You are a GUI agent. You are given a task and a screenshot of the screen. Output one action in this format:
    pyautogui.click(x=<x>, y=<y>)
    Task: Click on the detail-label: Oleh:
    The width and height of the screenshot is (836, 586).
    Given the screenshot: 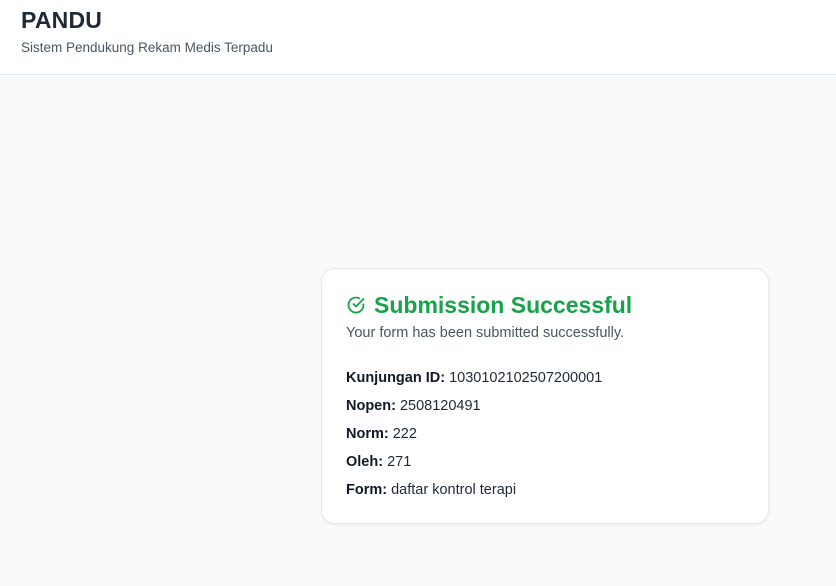 What is the action you would take?
    pyautogui.click(x=367, y=462)
    